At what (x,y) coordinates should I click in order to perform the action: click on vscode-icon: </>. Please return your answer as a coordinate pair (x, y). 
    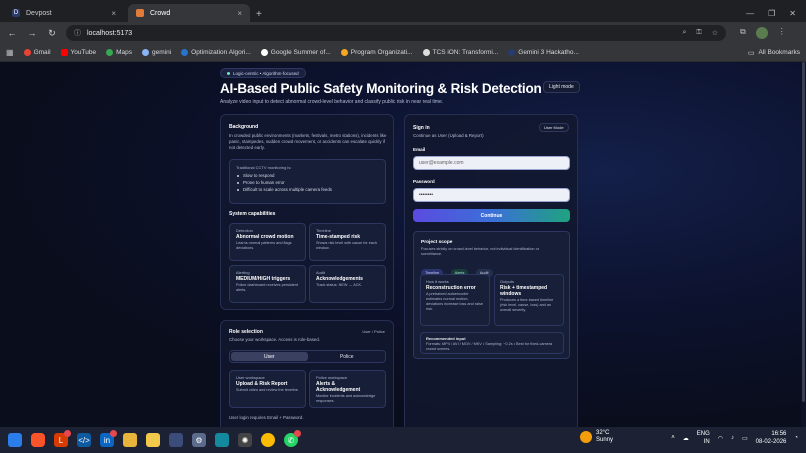
    Looking at the image, I should click on (84, 440).